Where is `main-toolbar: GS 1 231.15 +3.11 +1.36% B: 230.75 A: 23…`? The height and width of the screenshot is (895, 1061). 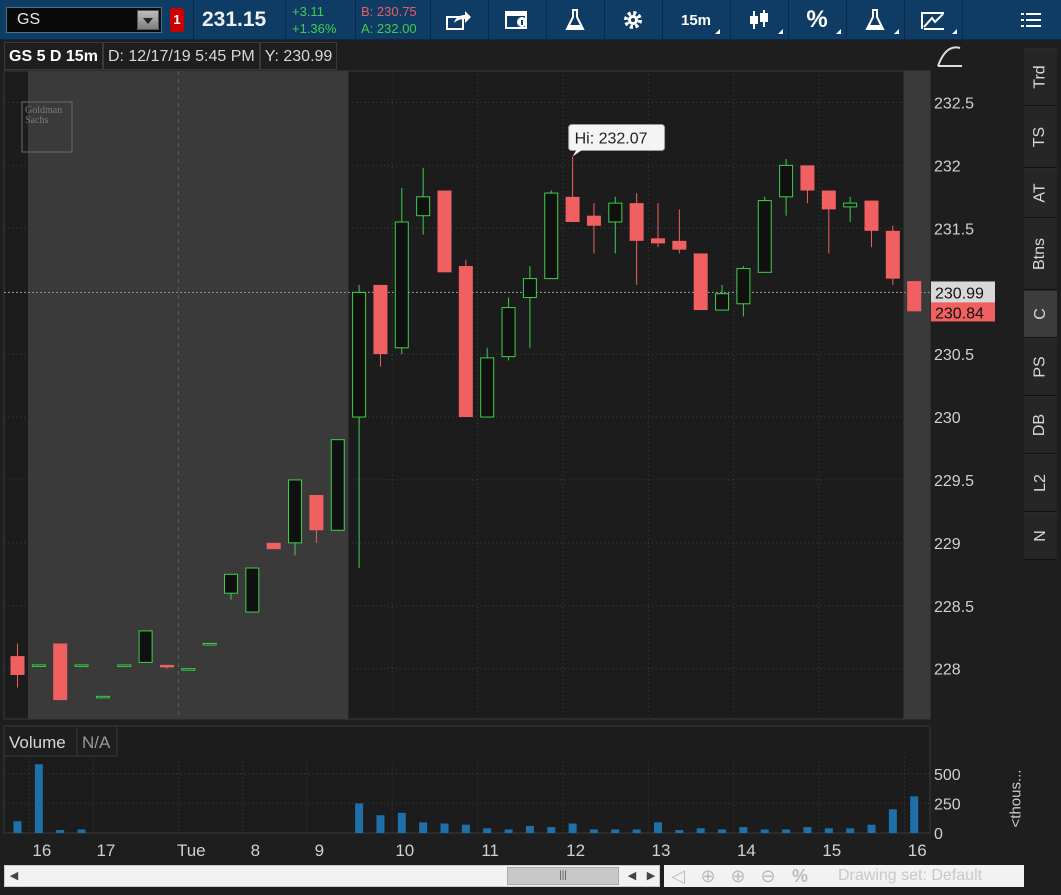 main-toolbar: GS 1 231.15 +3.11 +1.36% B: 230.75 A: 23… is located at coordinates (530, 20).